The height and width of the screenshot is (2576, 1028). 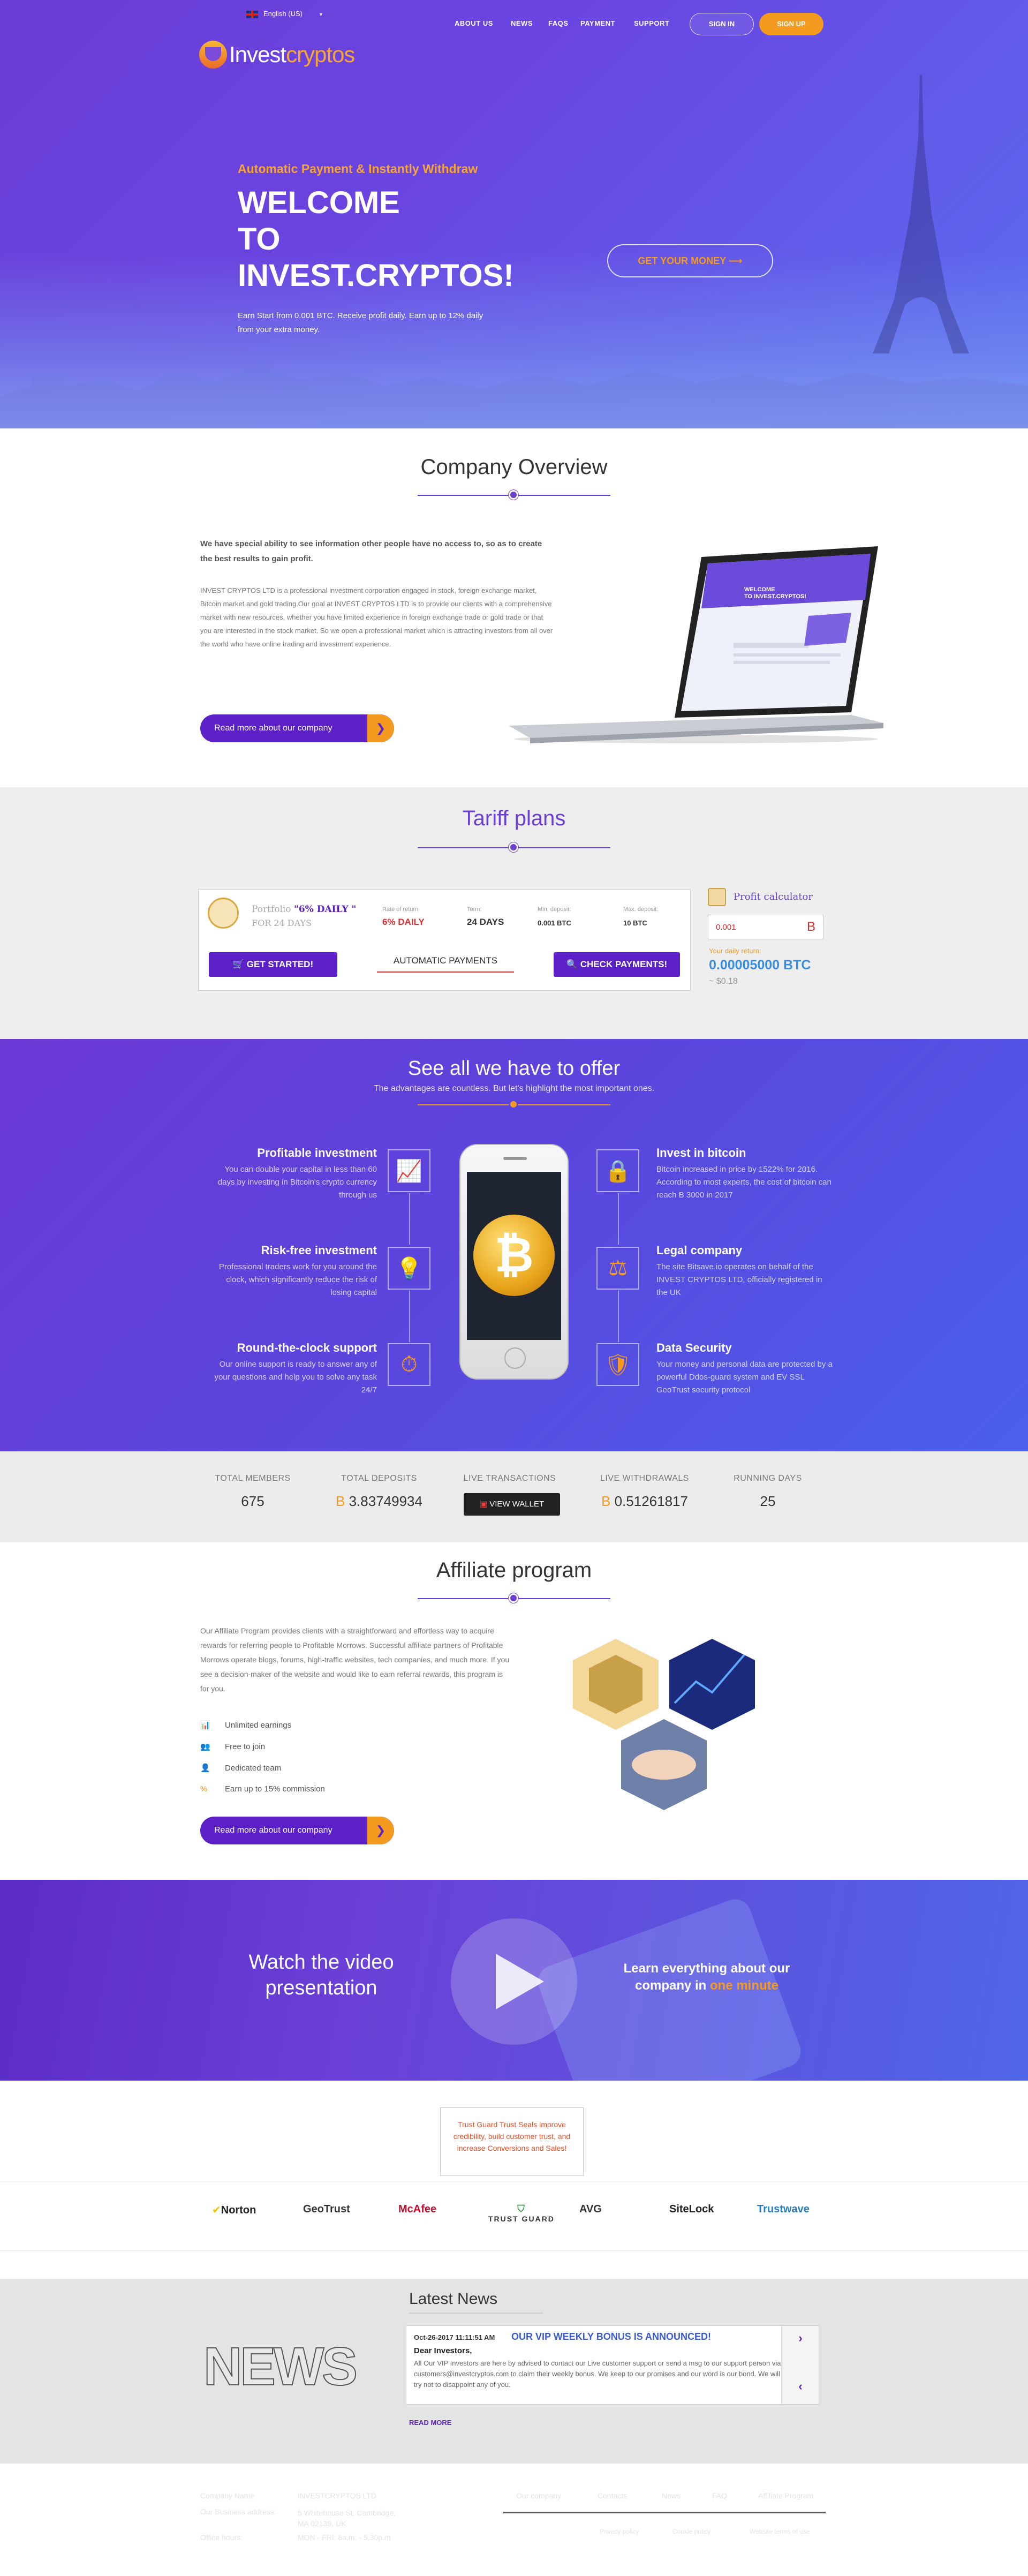 I want to click on stat-live-withdrawals: LIVE WITHDRAWALS B 0.51261817, so click(x=644, y=1492).